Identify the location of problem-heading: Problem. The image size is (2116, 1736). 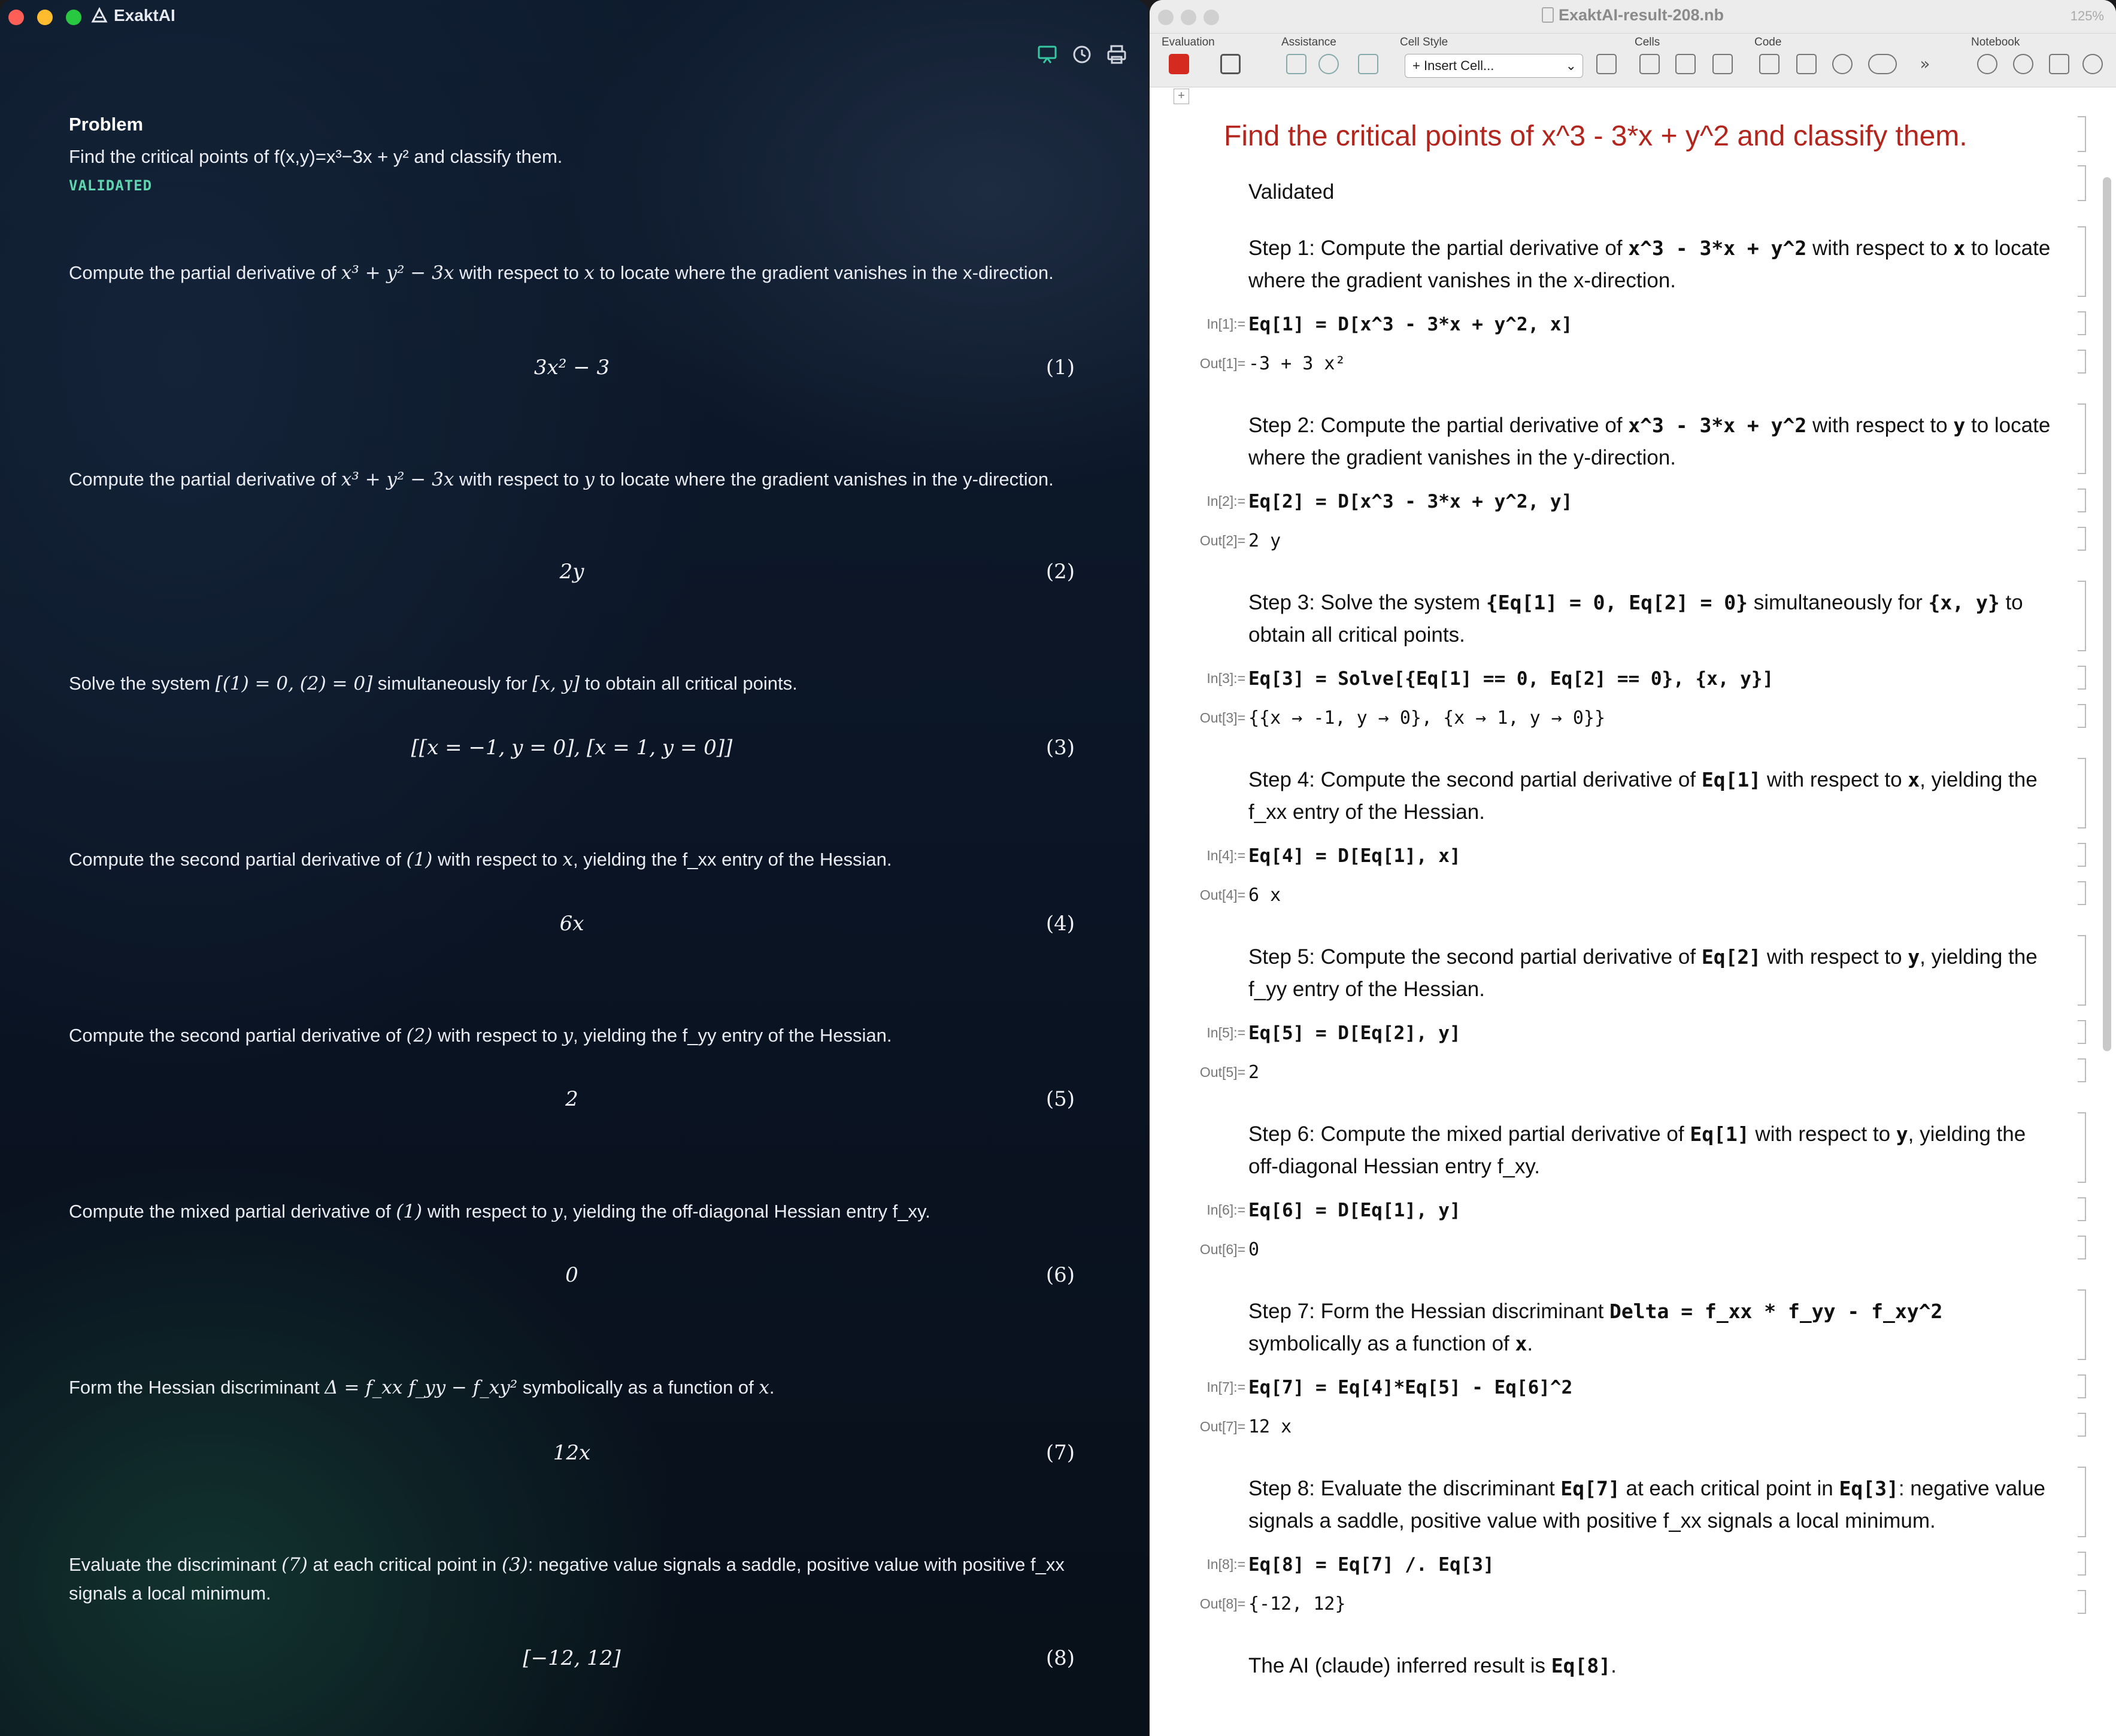
(106, 125).